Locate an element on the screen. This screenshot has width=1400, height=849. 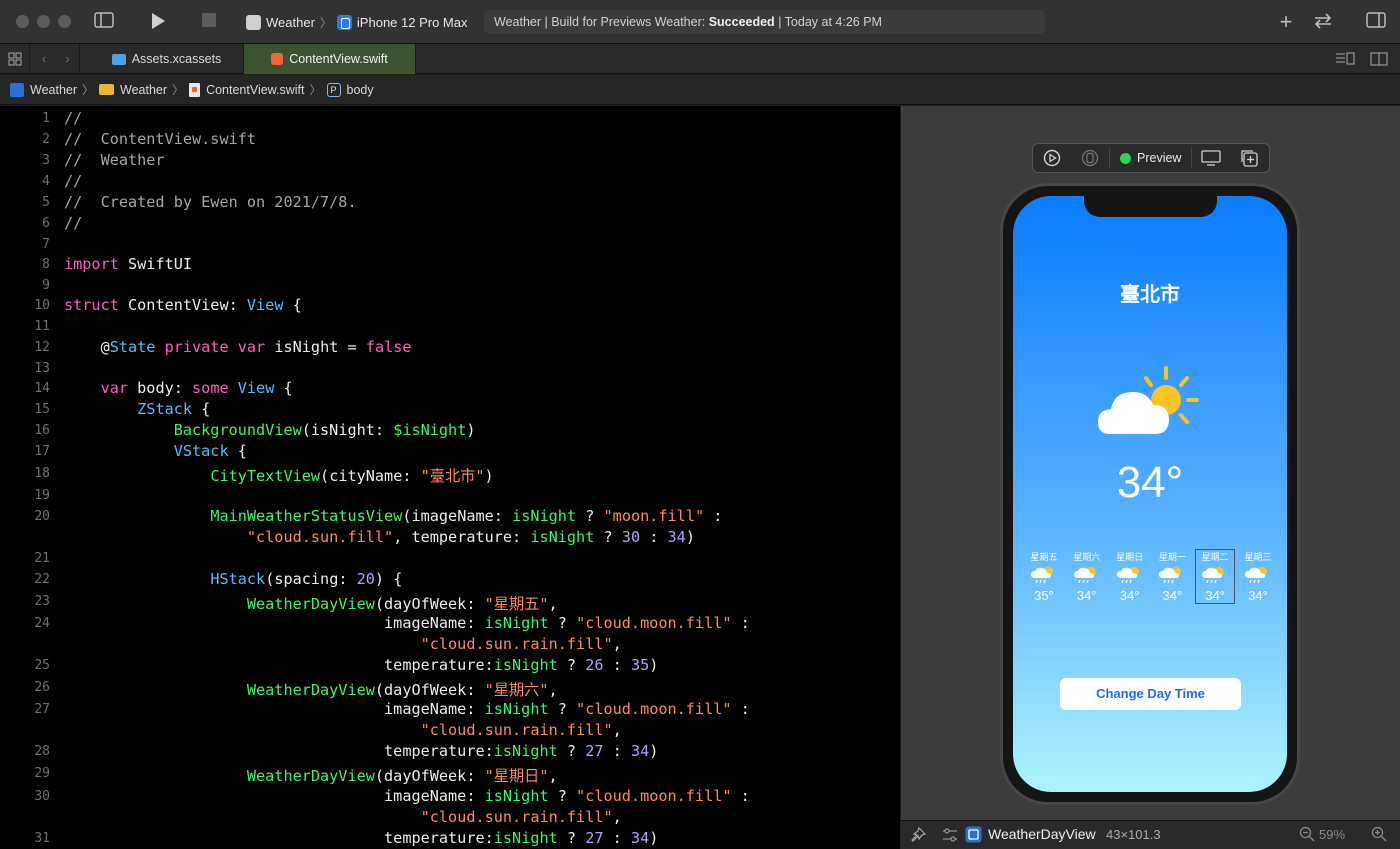
adjust-icon is located at coordinates (950, 836).